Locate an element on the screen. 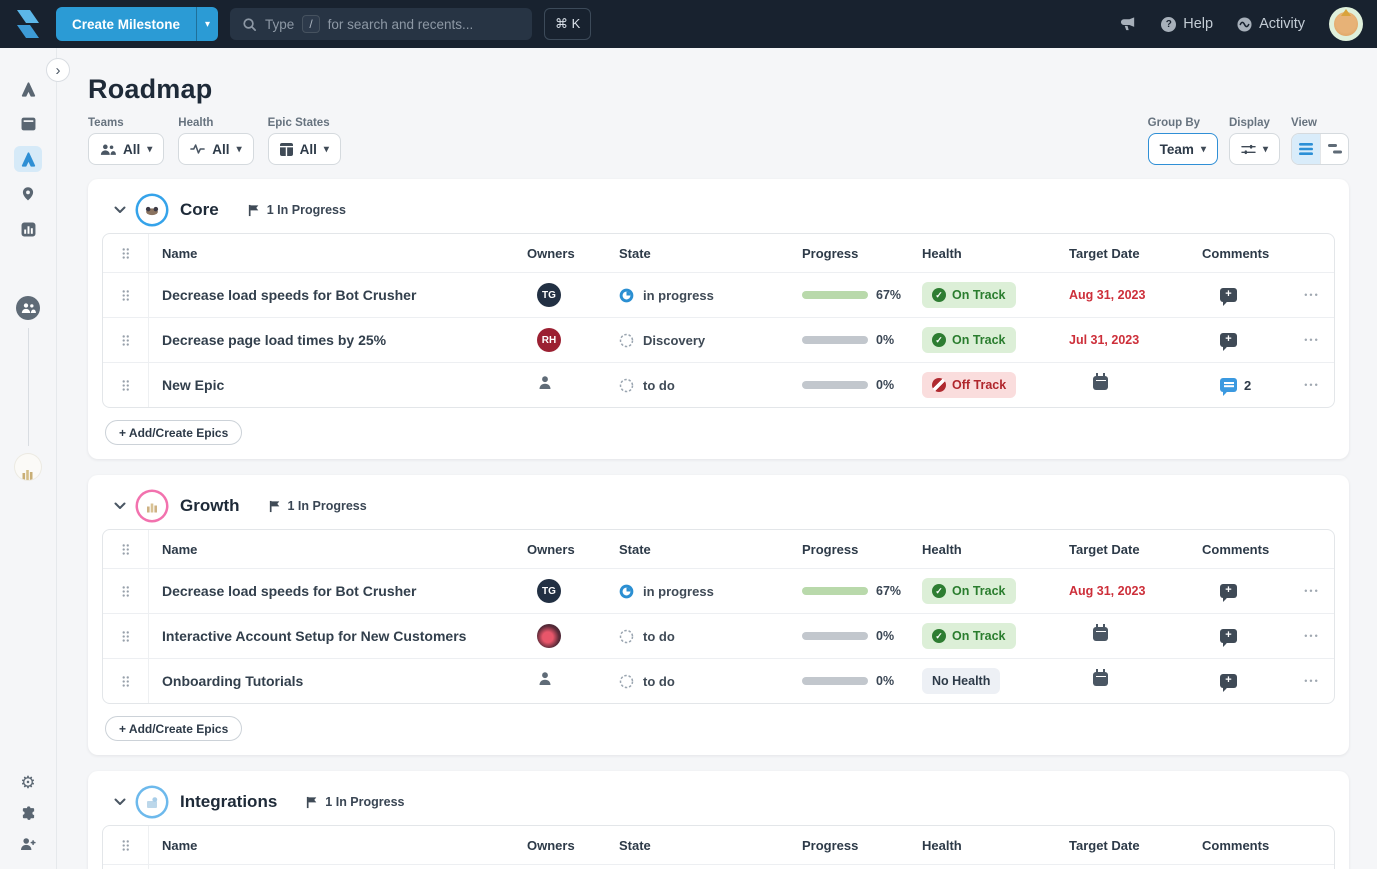  calendar-icon is located at coordinates (1100, 632).